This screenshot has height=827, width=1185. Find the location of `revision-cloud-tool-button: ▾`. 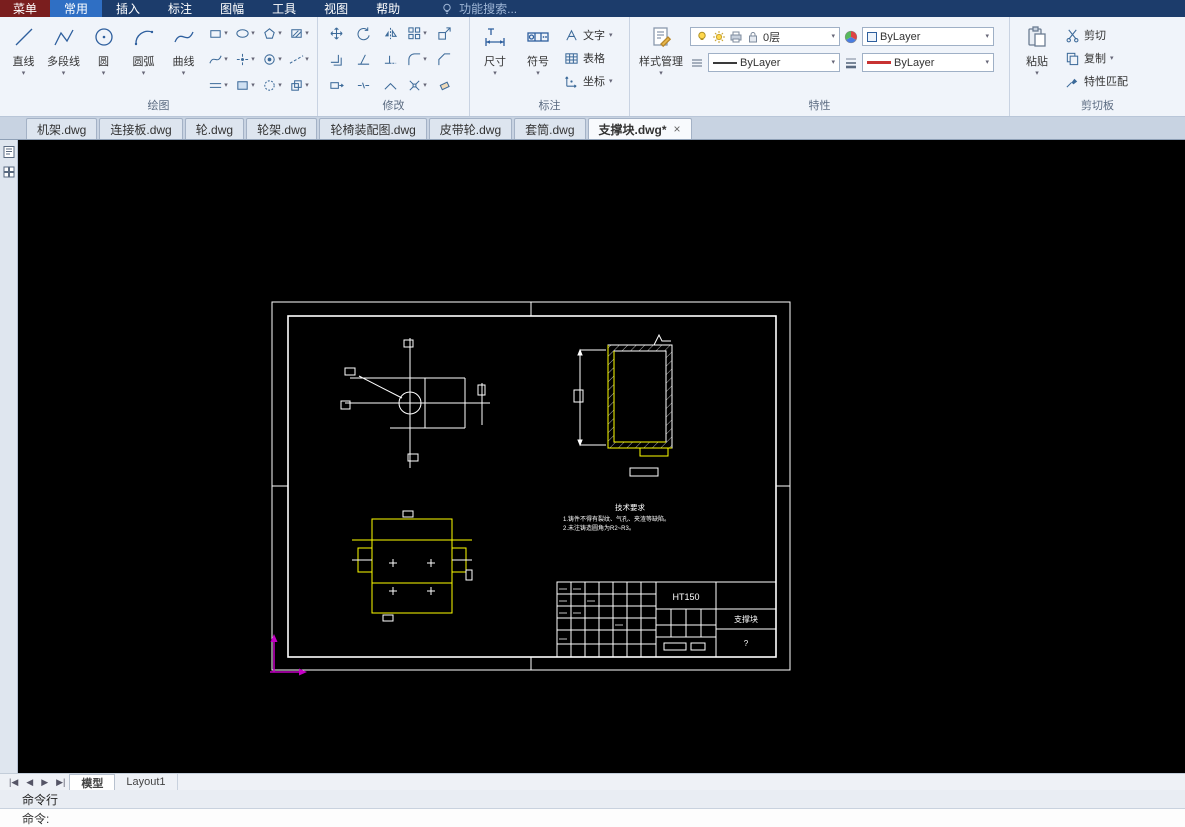

revision-cloud-tool-button: ▾ is located at coordinates (272, 85).